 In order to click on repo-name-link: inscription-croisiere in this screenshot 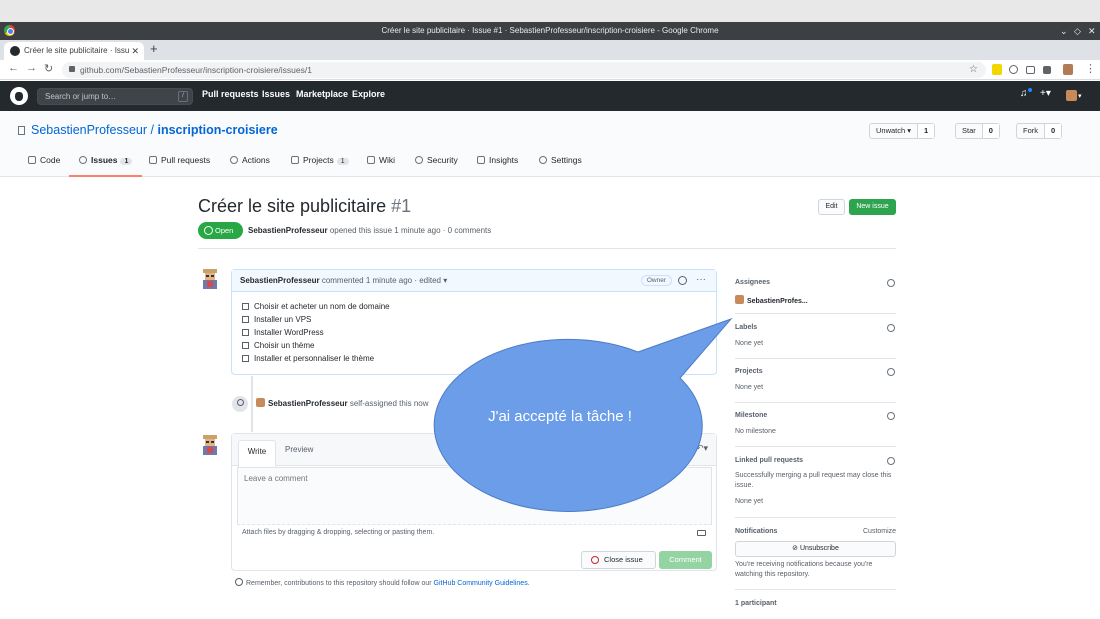, I will do `click(217, 130)`.